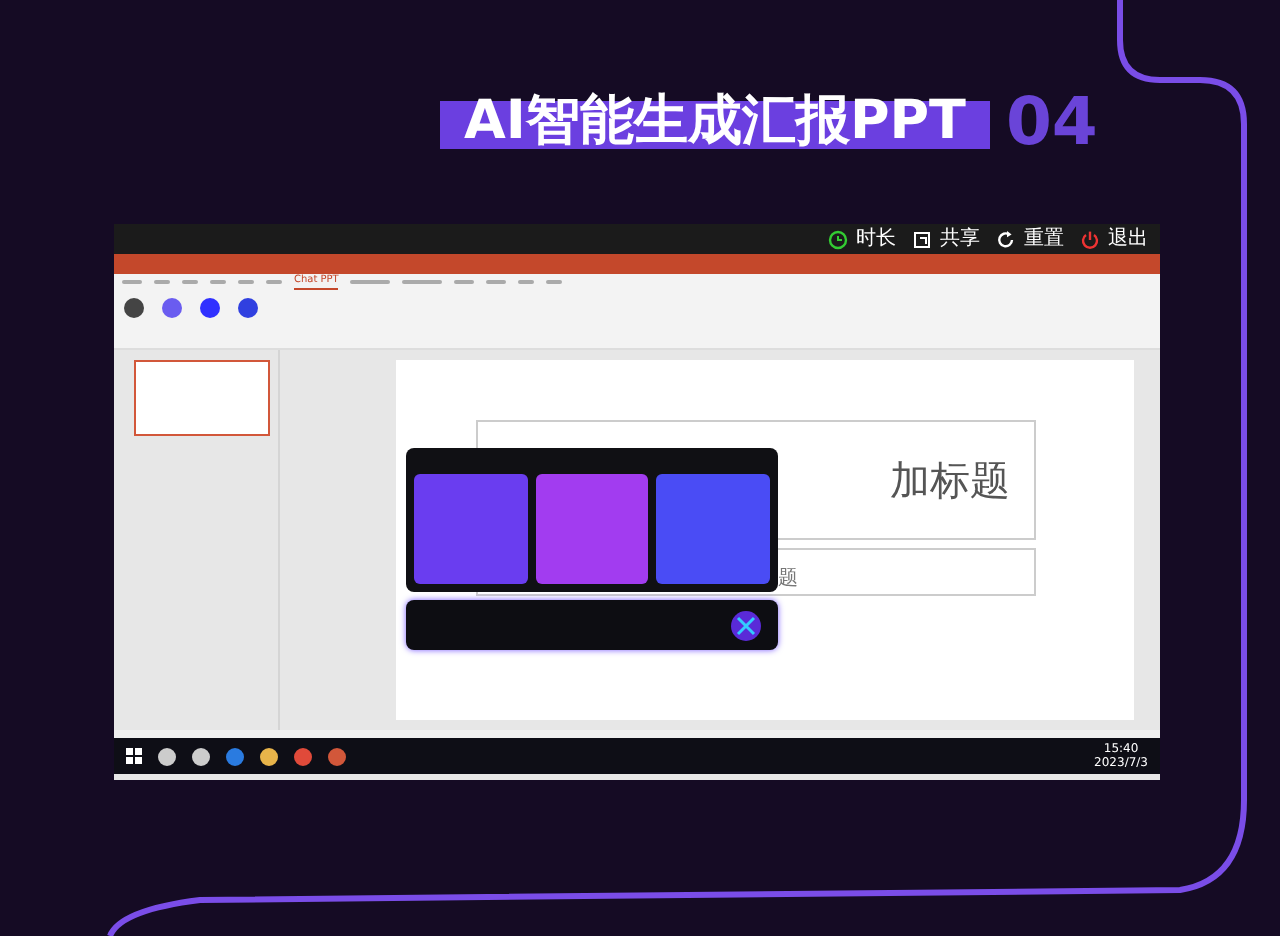 This screenshot has height=936, width=1280. Describe the element at coordinates (1090, 239) in the screenshot. I see `power-icon` at that location.